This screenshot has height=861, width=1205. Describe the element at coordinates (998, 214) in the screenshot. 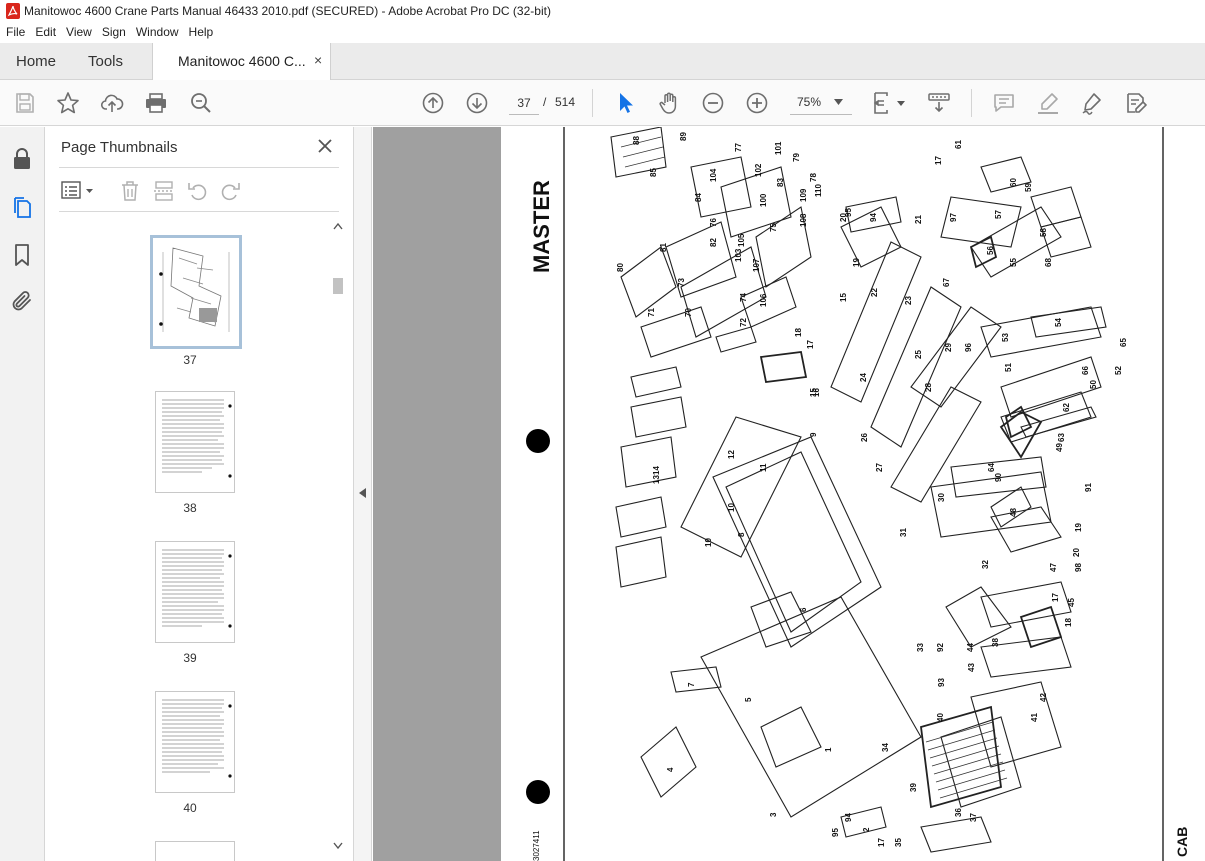

I see `part-callout-number: 57` at that location.